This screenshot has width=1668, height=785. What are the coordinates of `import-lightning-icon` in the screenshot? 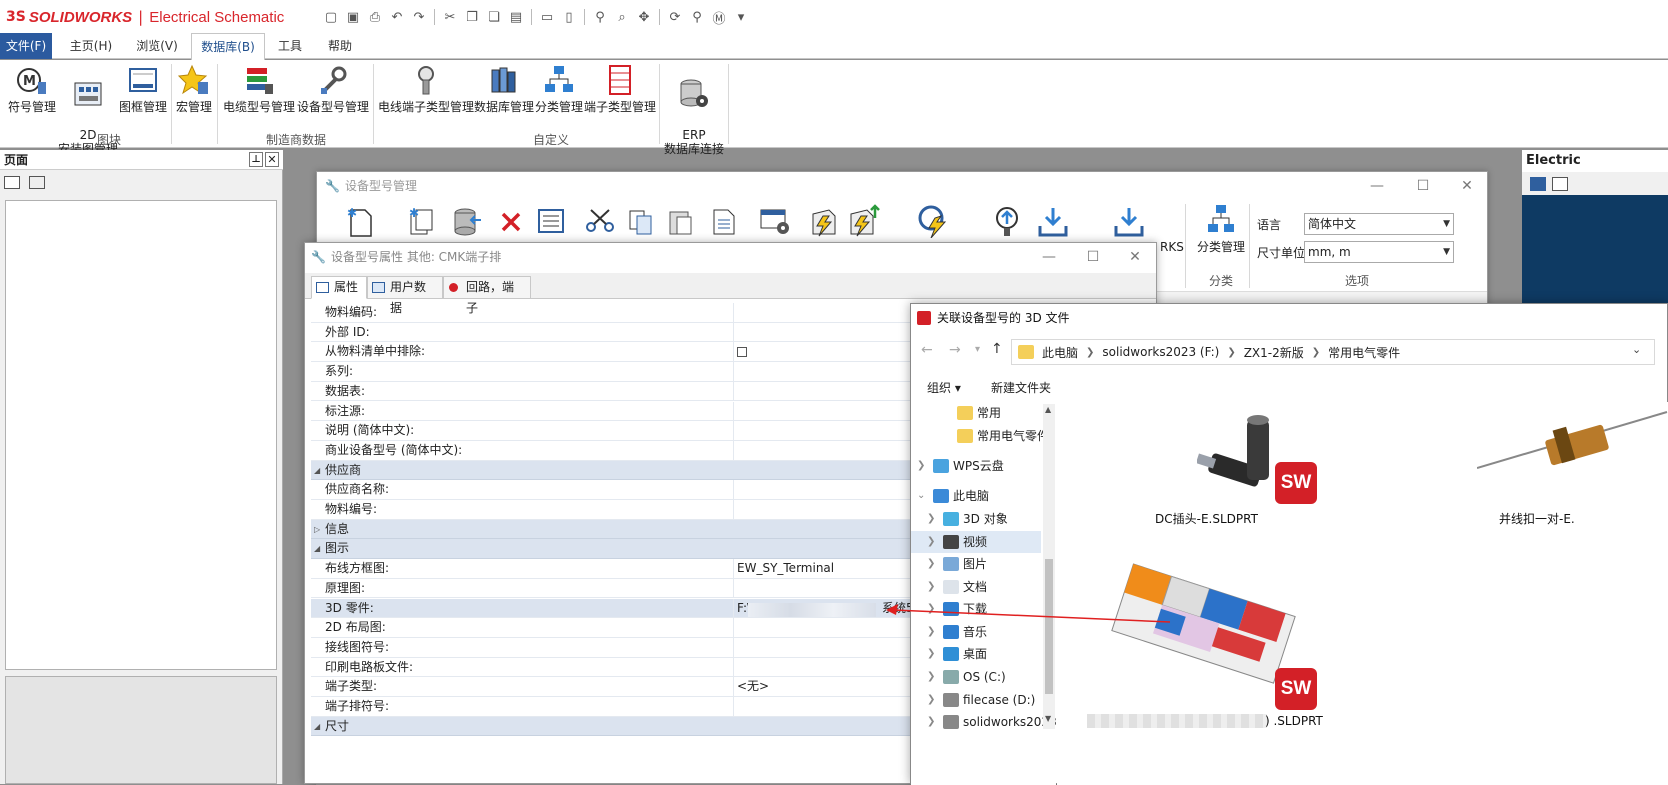 It's located at (864, 221).